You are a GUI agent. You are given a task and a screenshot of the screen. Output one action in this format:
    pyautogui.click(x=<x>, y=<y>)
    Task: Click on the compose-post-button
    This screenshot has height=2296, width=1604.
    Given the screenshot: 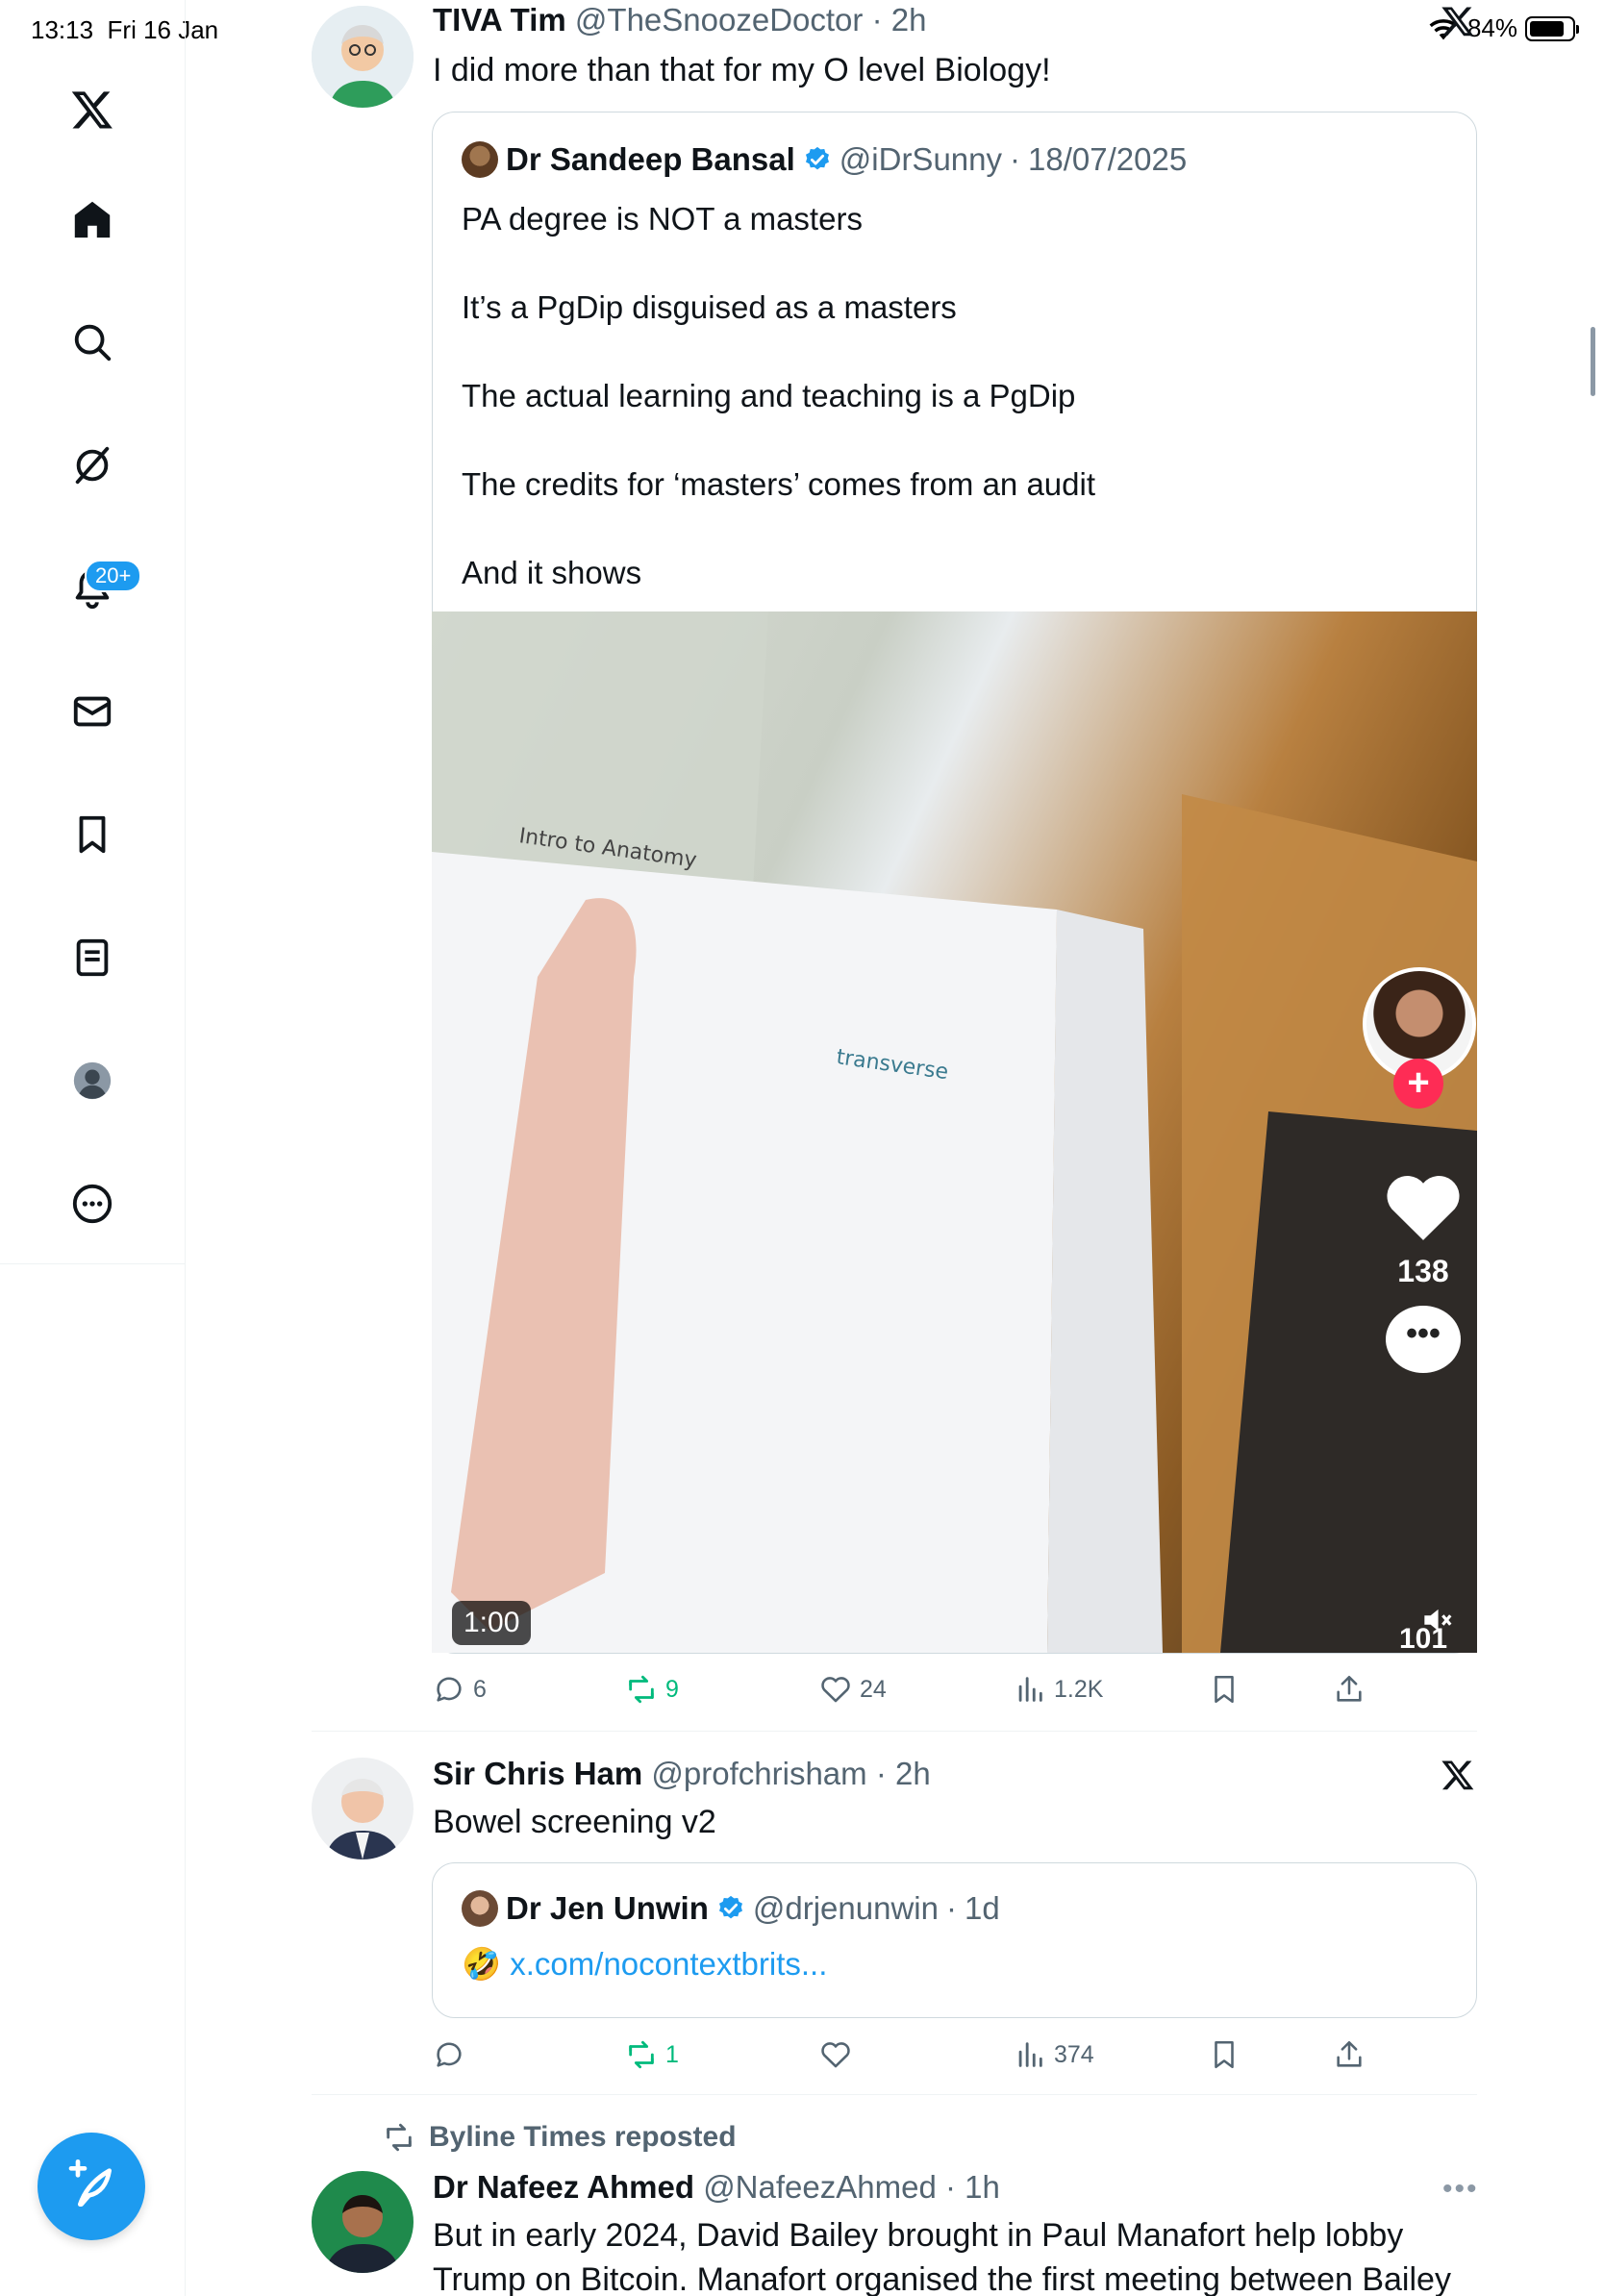 What is the action you would take?
    pyautogui.click(x=91, y=2186)
    